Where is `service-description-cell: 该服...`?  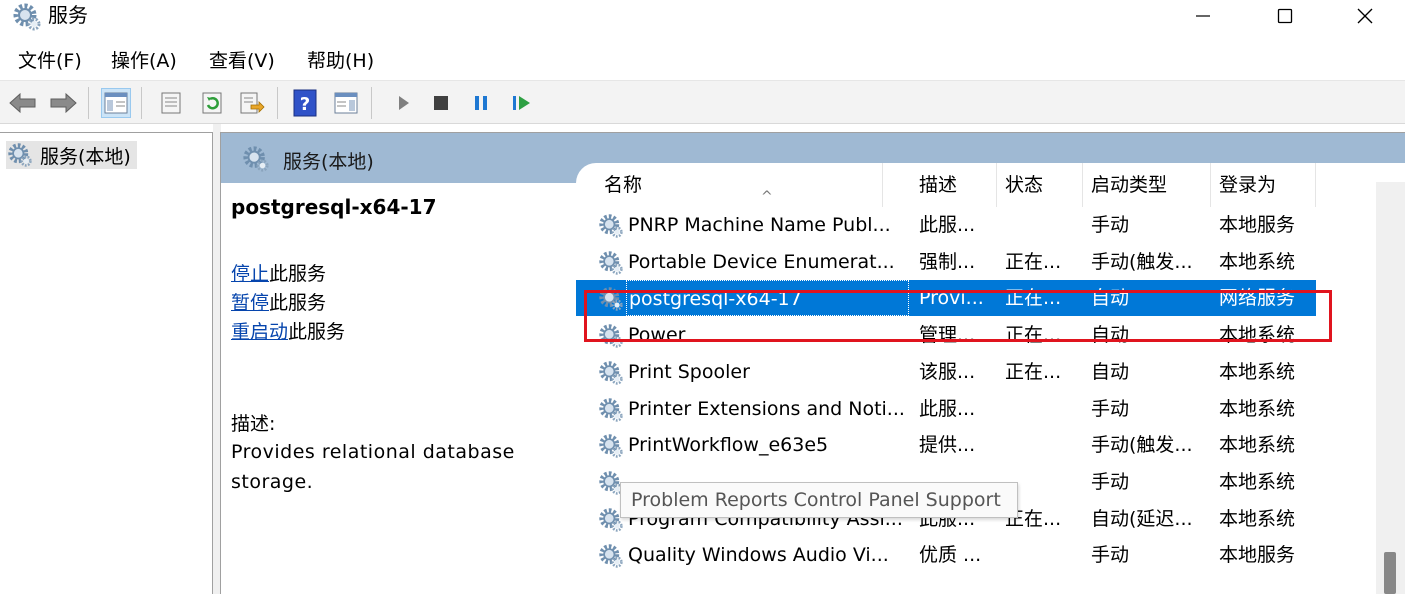 service-description-cell: 该服... is located at coordinates (947, 371).